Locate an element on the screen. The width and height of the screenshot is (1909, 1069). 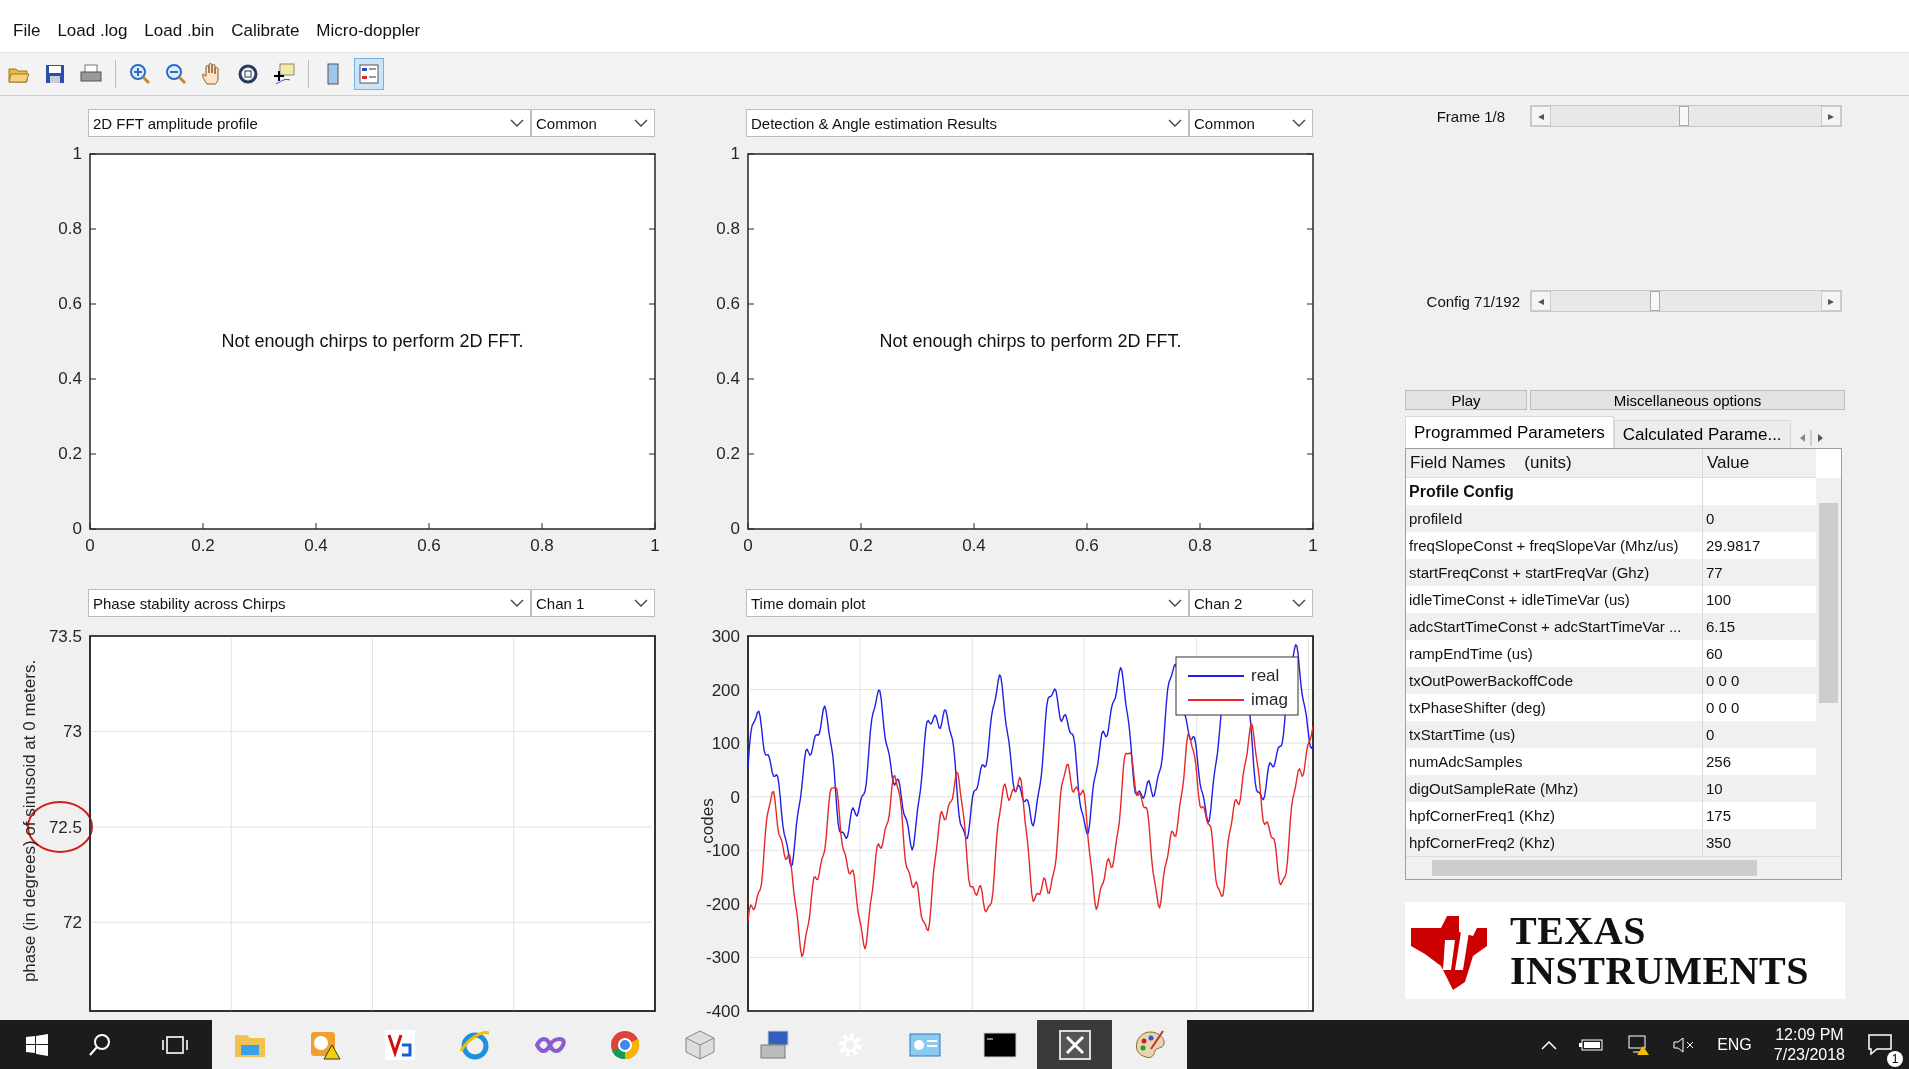
slider-label: Config 71/192 is located at coordinates (1473, 301).